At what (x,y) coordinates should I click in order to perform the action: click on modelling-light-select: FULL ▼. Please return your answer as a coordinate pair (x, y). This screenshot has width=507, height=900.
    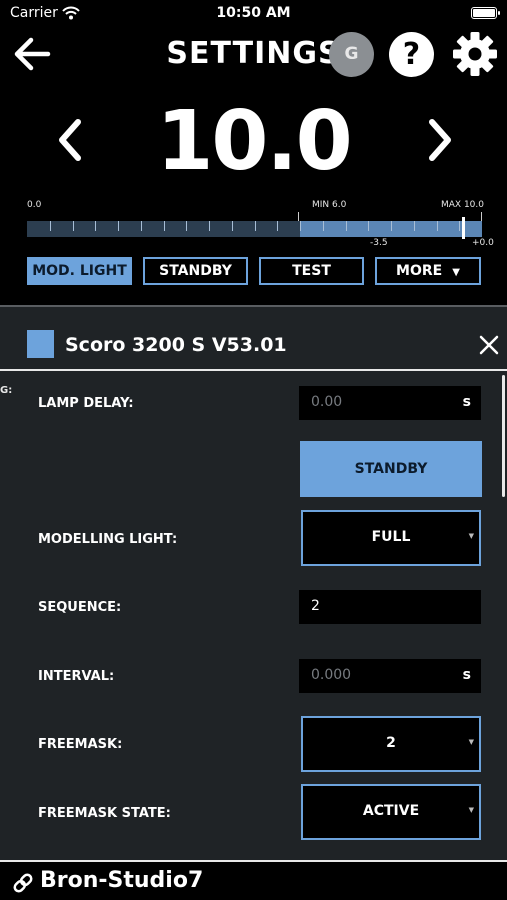
    Looking at the image, I should click on (391, 538).